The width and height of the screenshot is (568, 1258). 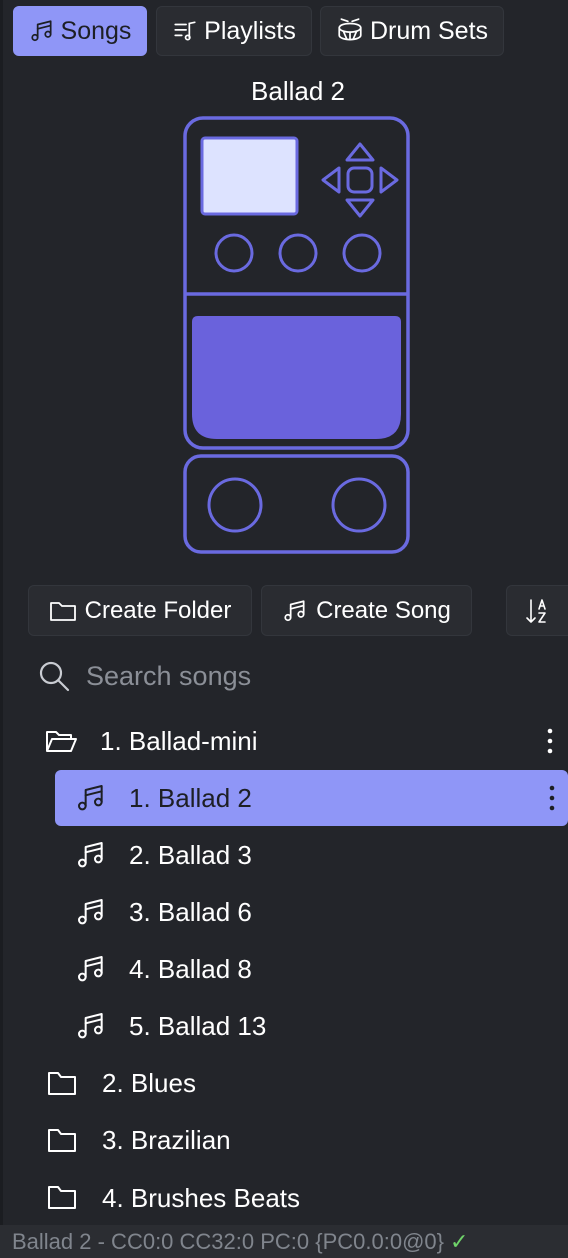 I want to click on device-screen, so click(x=249, y=176).